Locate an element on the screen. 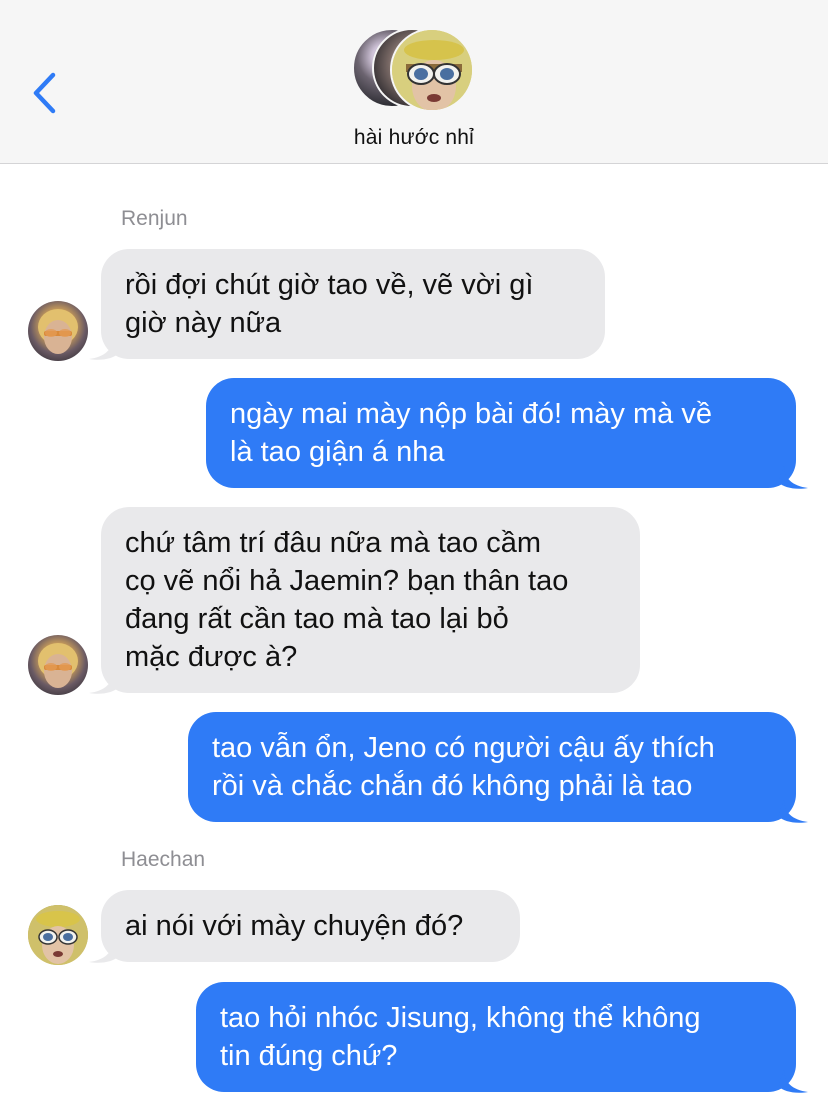  member-avatar is located at coordinates (432, 70).